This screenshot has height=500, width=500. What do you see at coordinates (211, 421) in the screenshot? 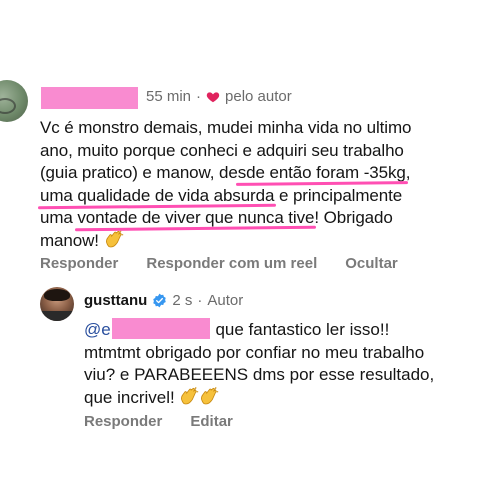
I see `edit-button: Editar` at bounding box center [211, 421].